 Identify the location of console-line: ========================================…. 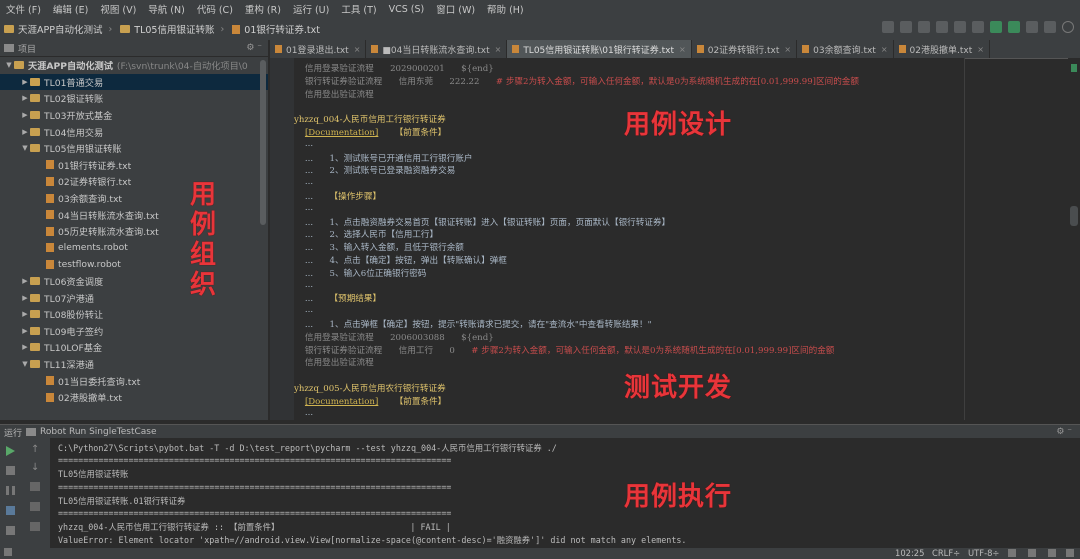
(255, 513).